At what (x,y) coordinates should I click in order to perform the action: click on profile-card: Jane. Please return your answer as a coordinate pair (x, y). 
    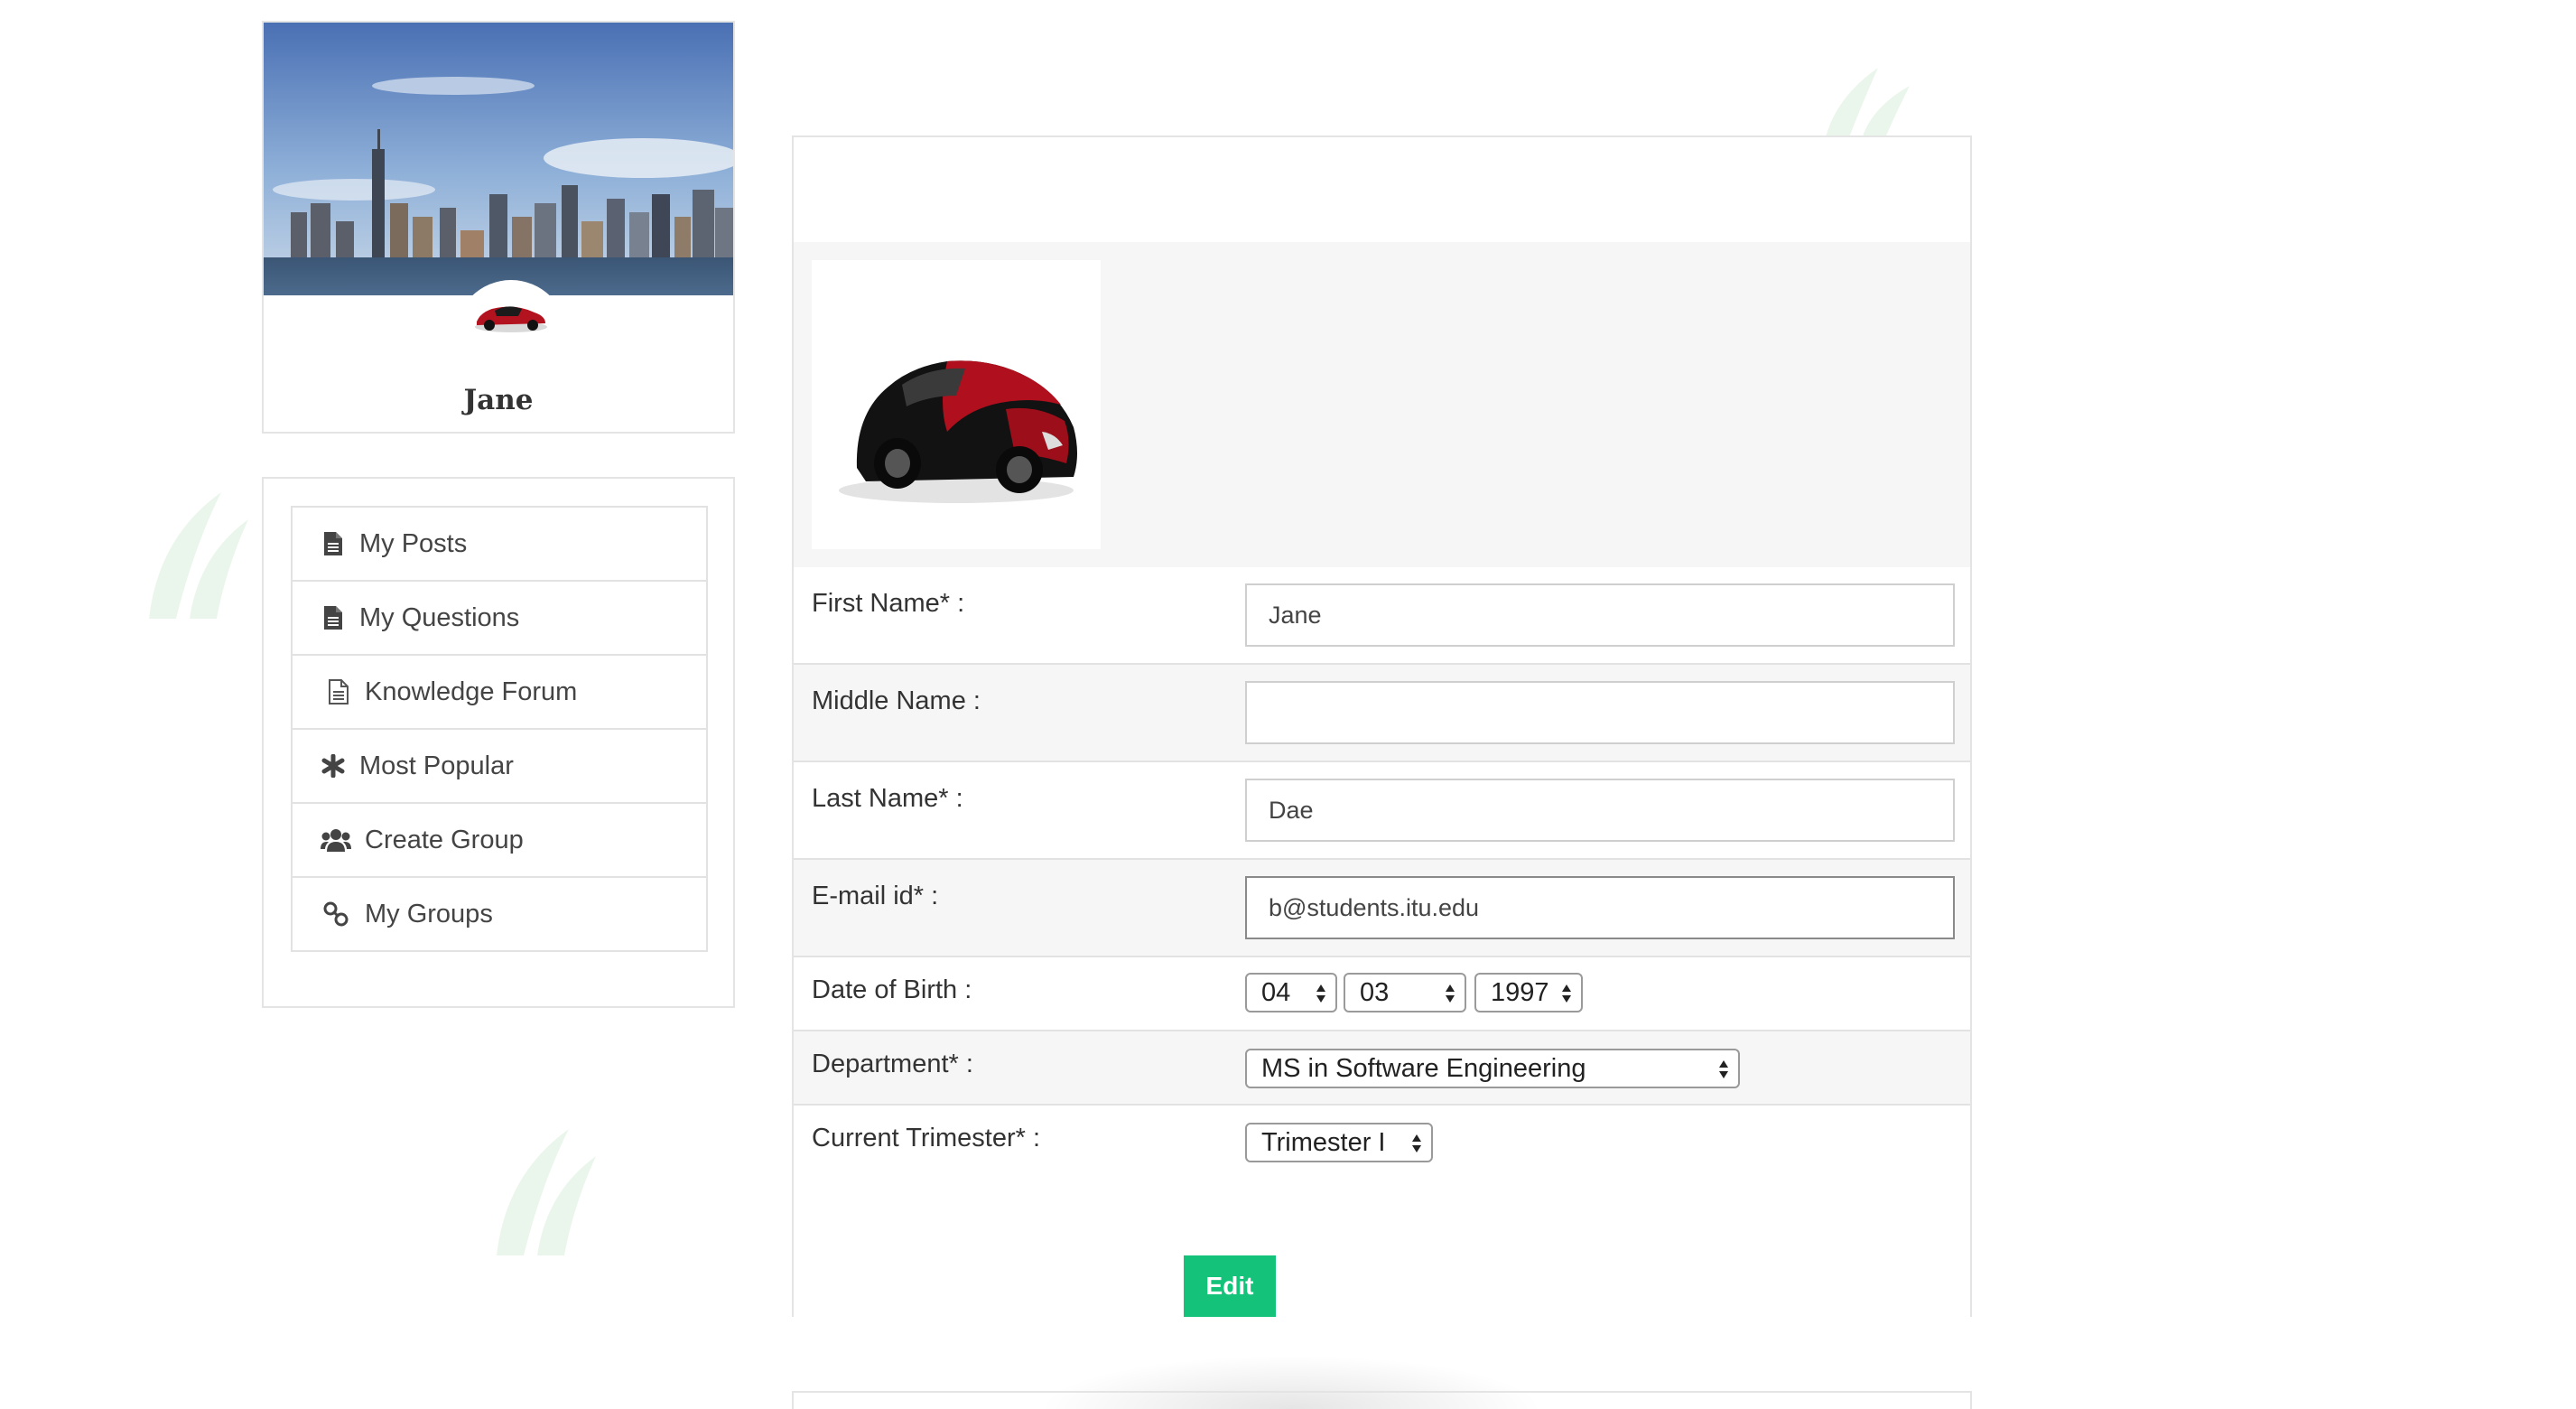
    Looking at the image, I should click on (498, 228).